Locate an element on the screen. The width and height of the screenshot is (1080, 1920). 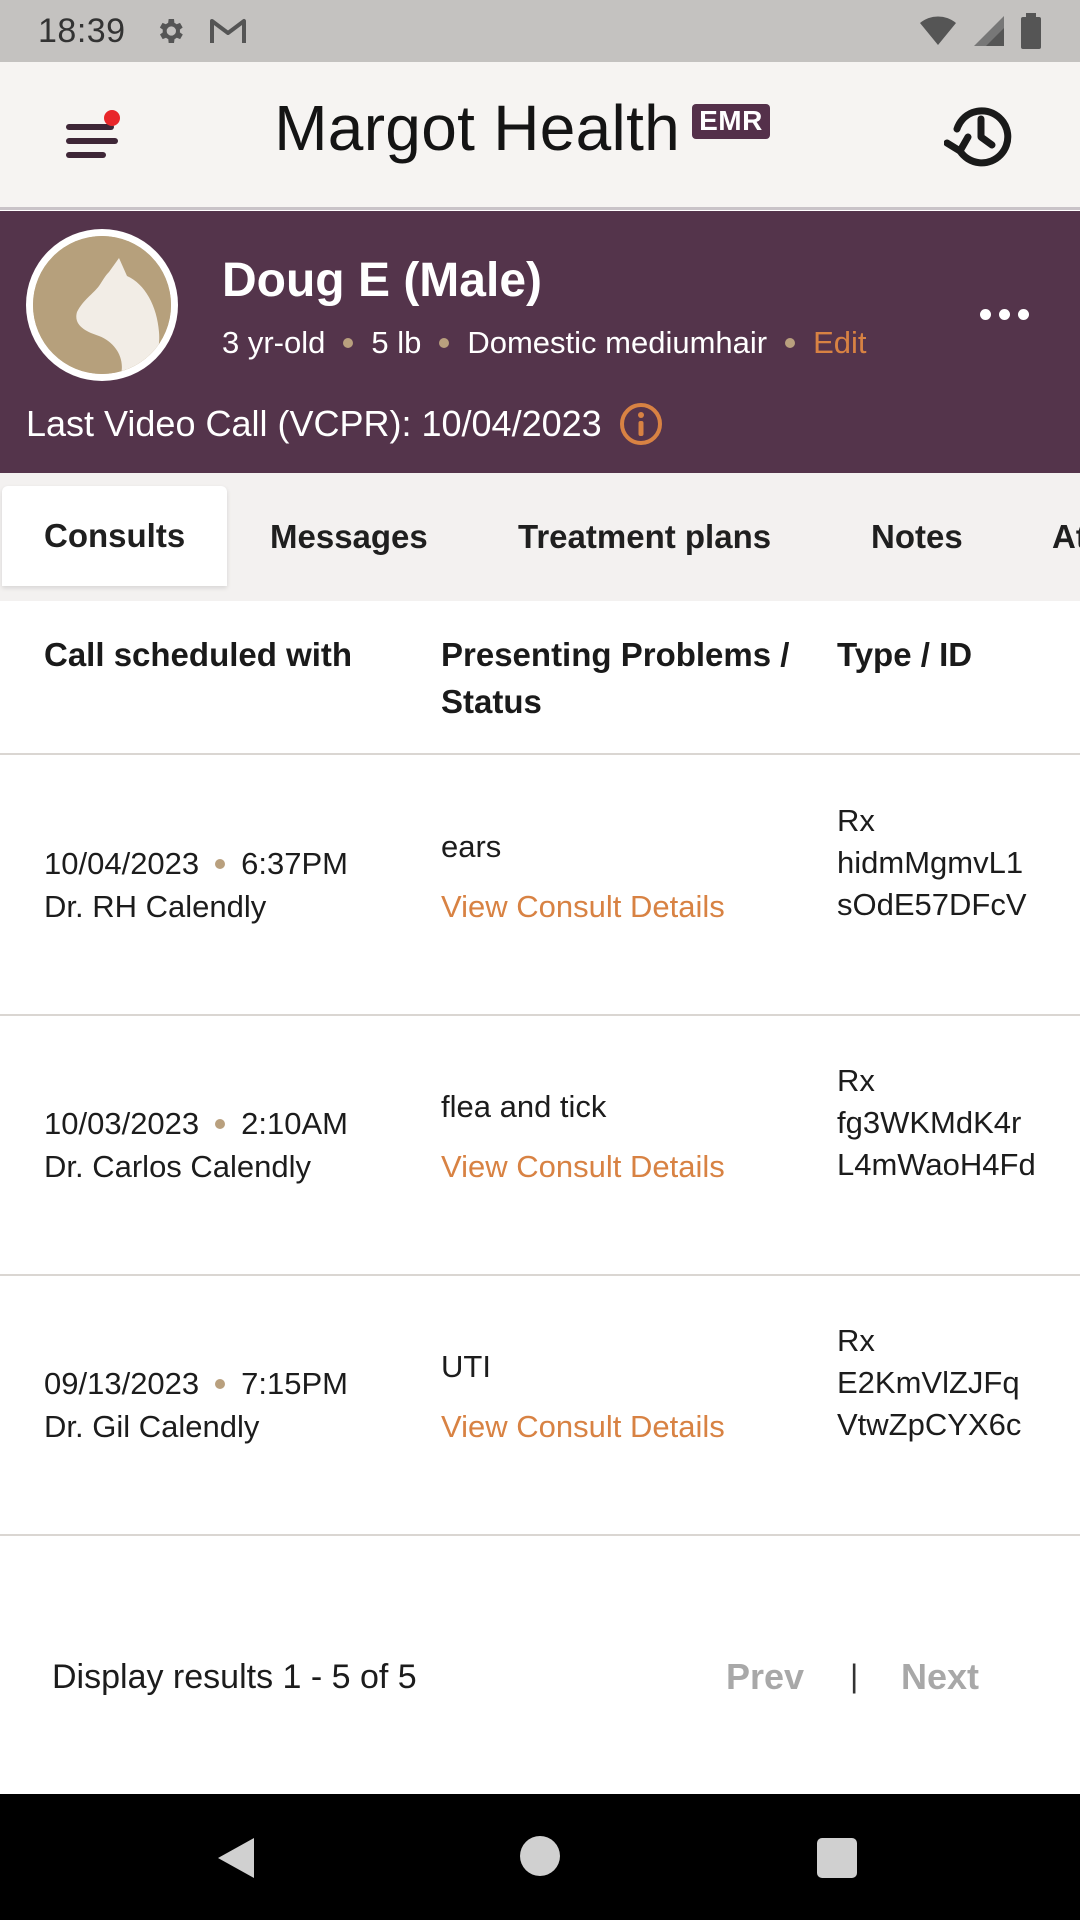
consult-date: 10/04/2023 is located at coordinates (122, 863).